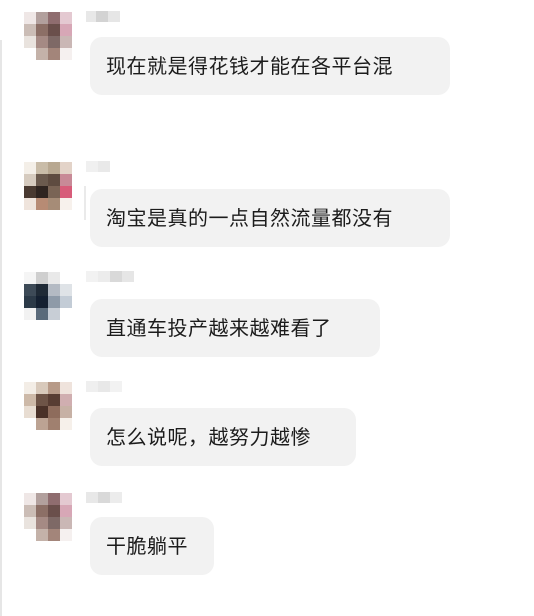 The width and height of the screenshot is (534, 616). Describe the element at coordinates (223, 437) in the screenshot. I see `message-bubble: 怎么说呢，越努力越惨` at that location.